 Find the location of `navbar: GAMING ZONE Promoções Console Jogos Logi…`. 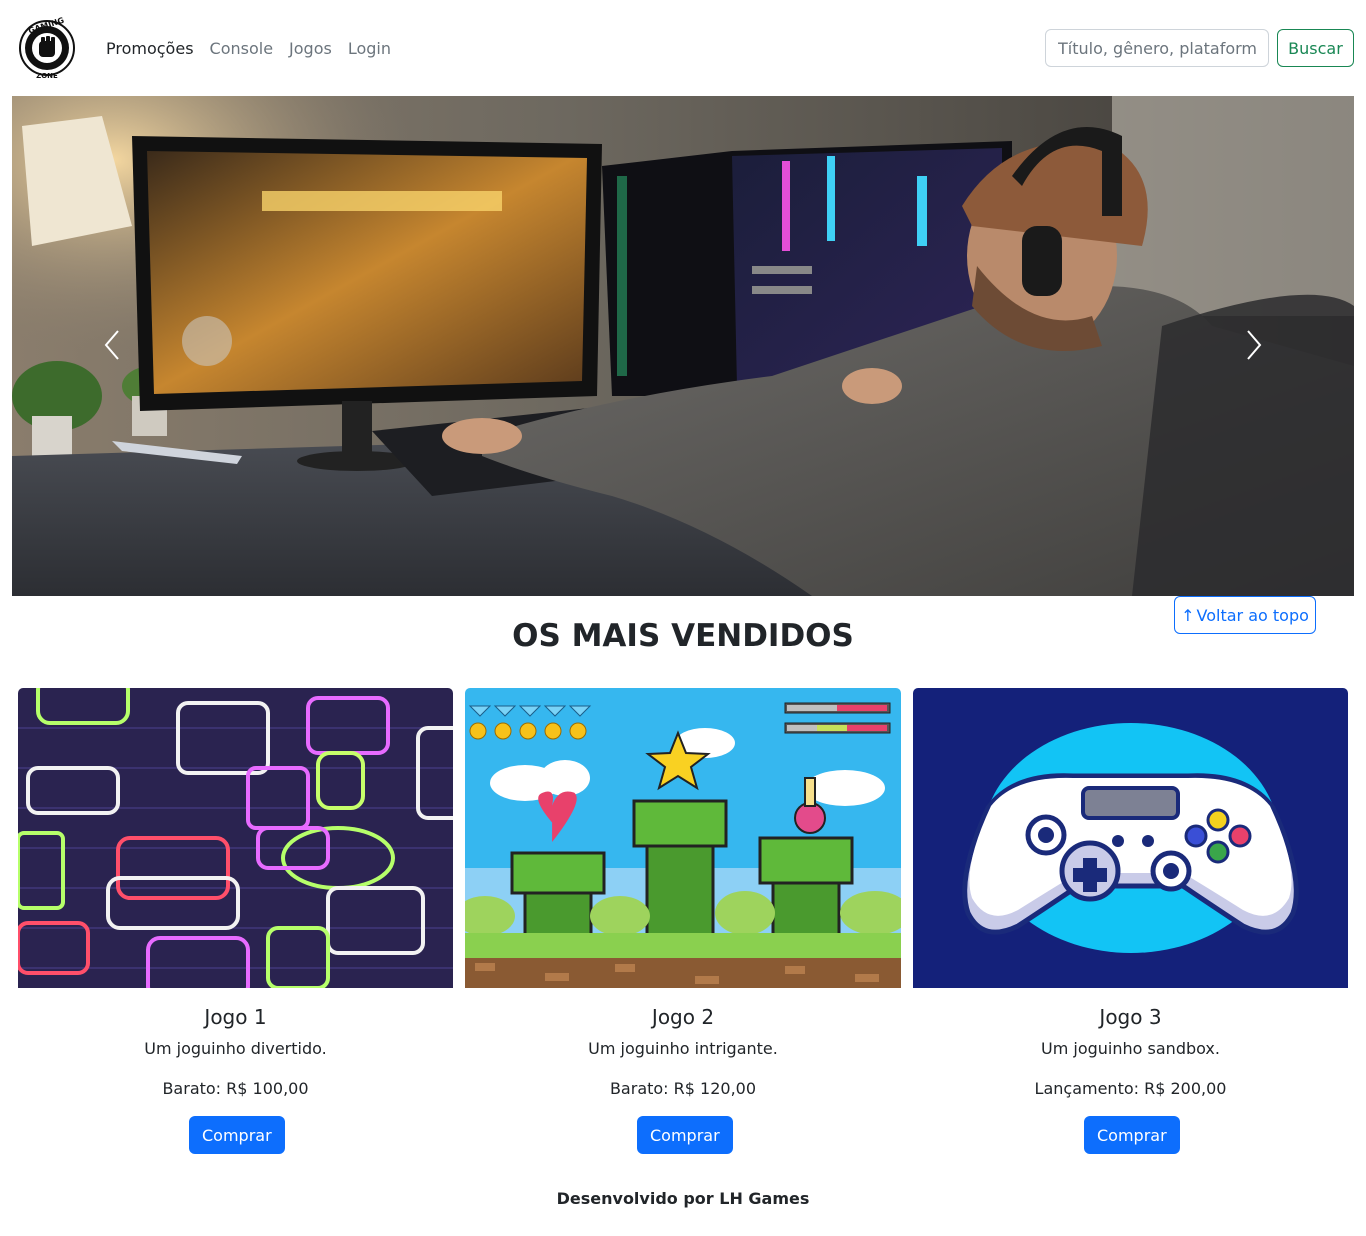

navbar: GAMING ZONE Promoções Console Jogos Logi… is located at coordinates (683, 48).